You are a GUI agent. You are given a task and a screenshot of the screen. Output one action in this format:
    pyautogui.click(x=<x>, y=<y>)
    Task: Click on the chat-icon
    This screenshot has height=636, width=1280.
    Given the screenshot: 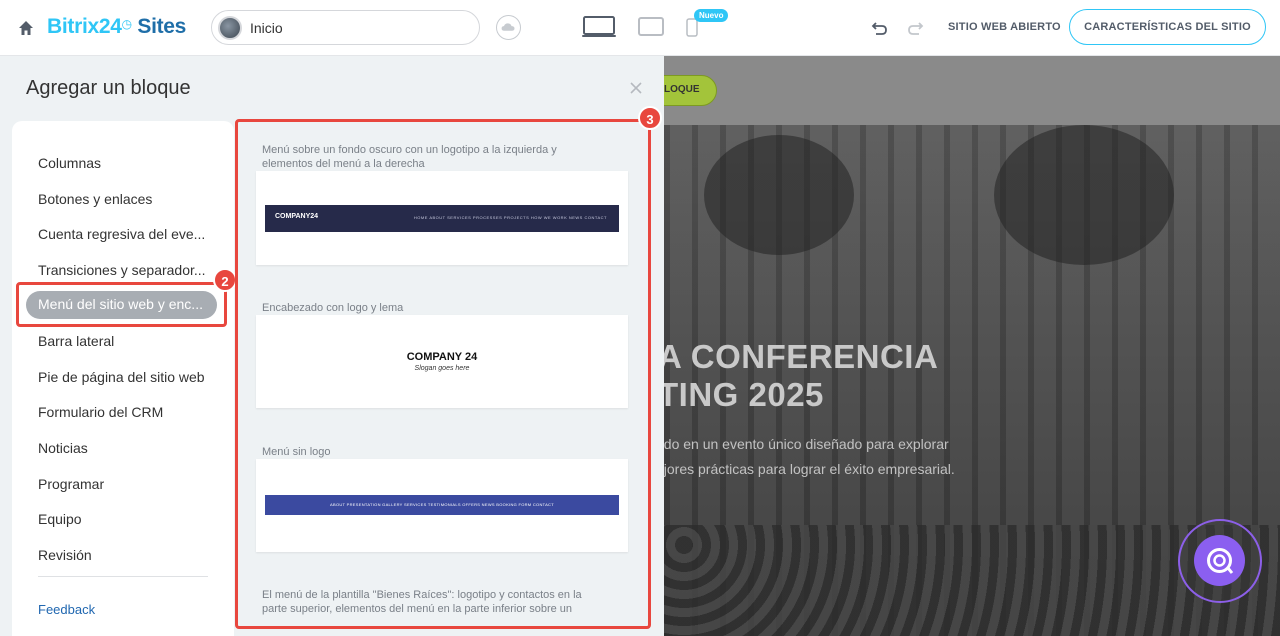 What is the action you would take?
    pyautogui.click(x=1220, y=561)
    